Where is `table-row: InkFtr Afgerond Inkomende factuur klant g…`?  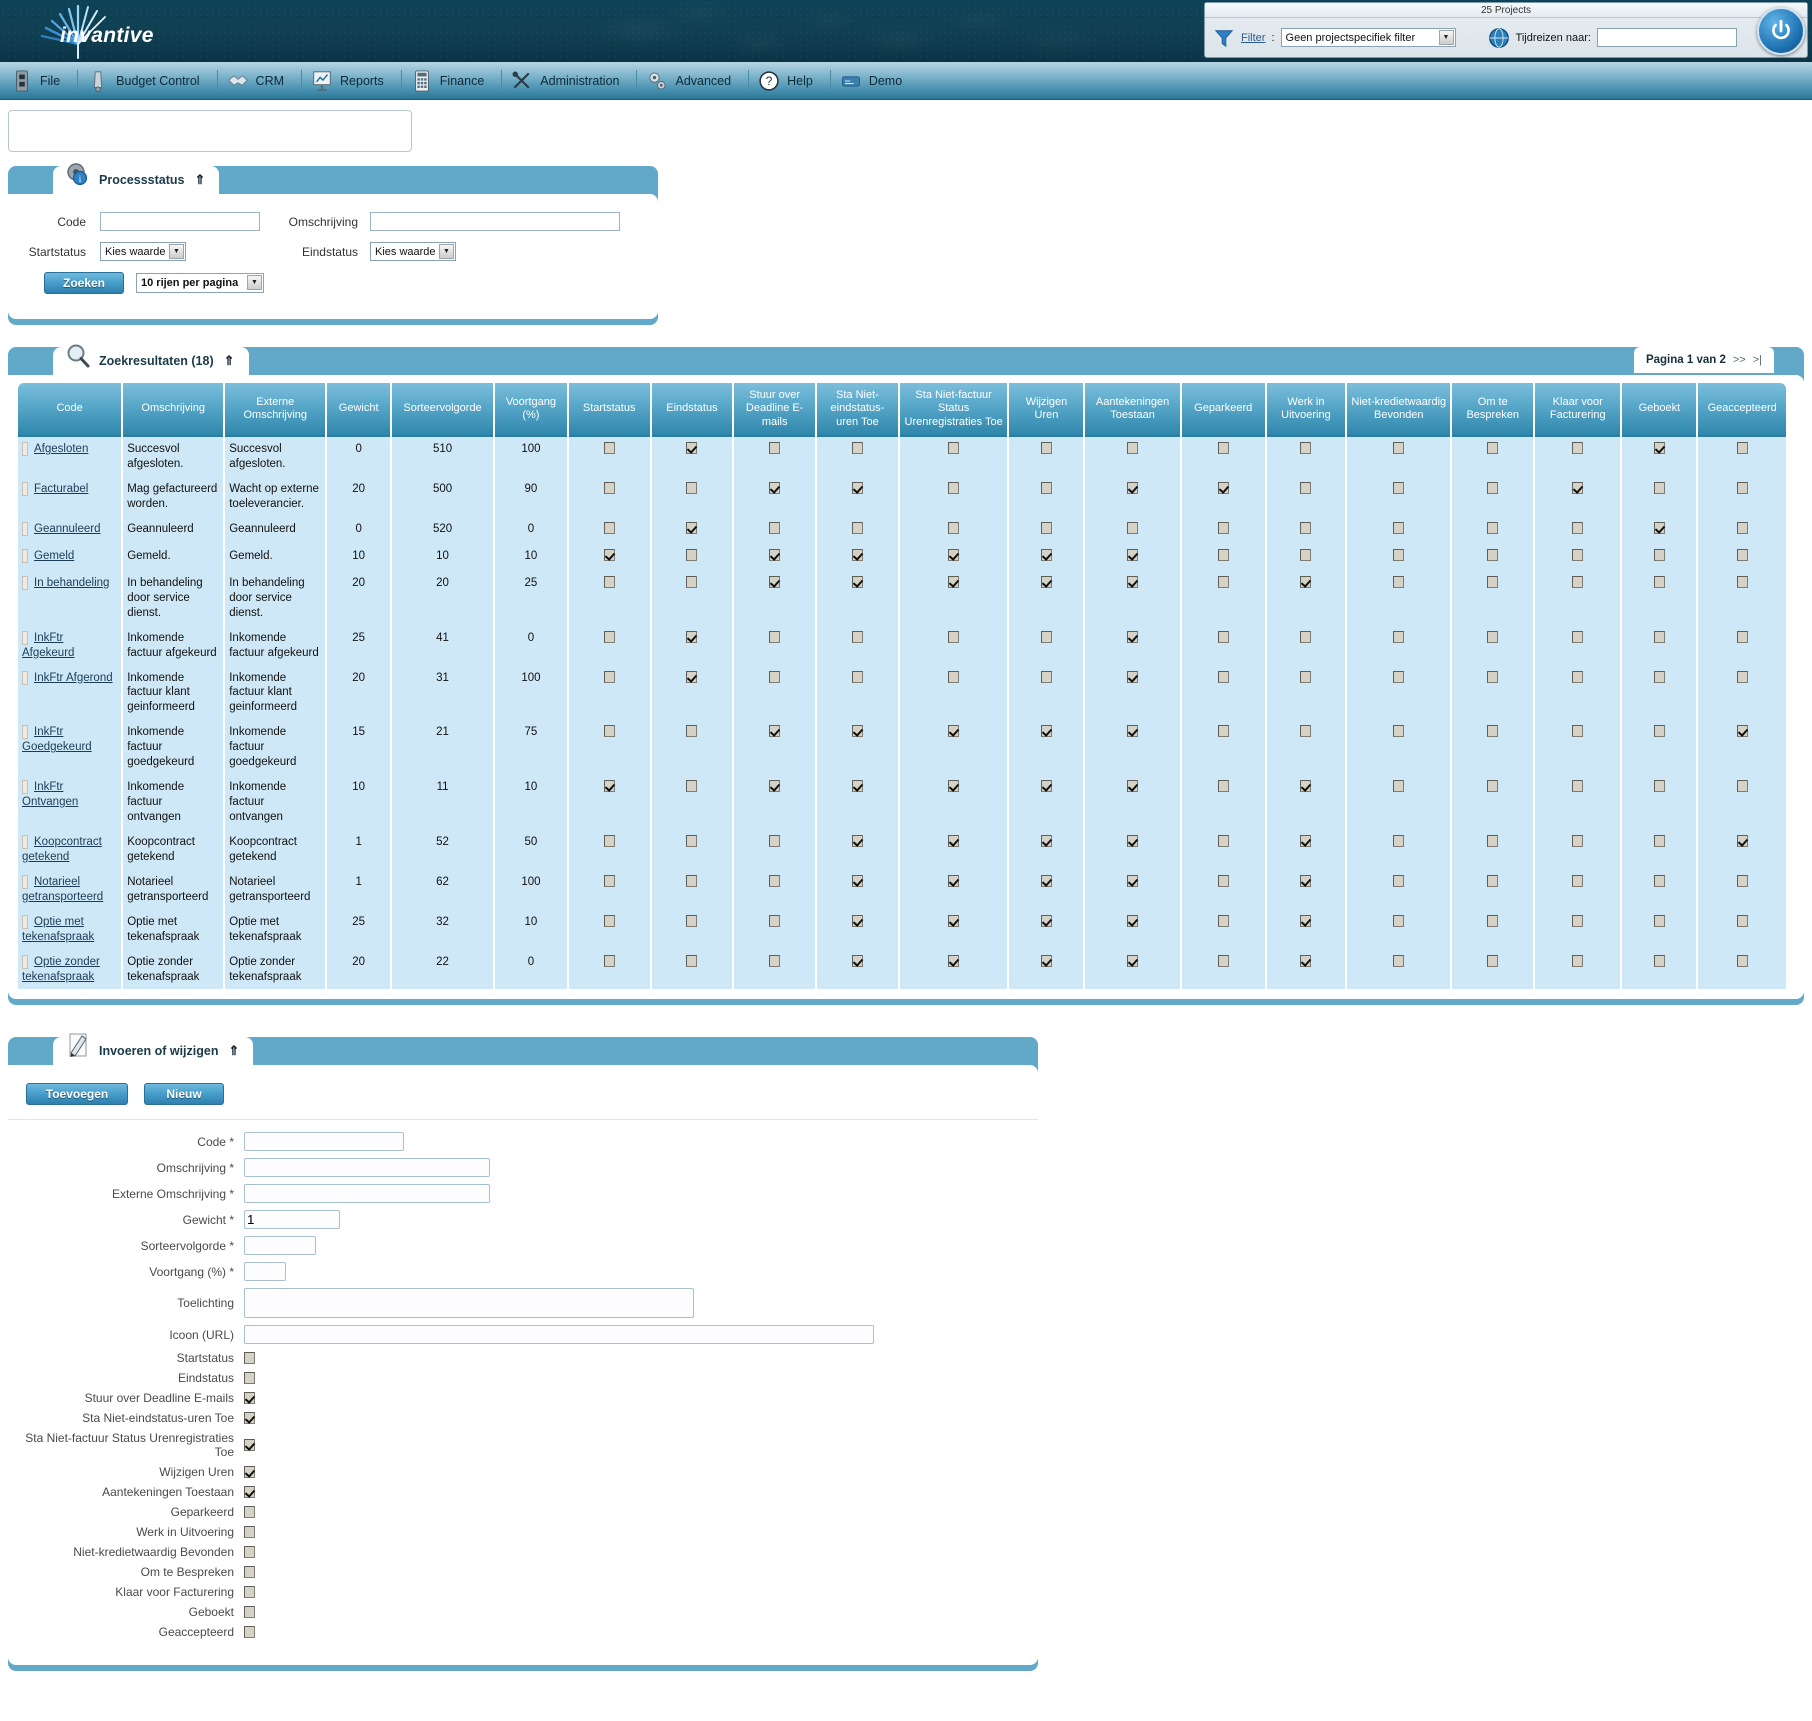
table-row: InkFtr Afgerond Inkomende factuur klant g… is located at coordinates (902, 693).